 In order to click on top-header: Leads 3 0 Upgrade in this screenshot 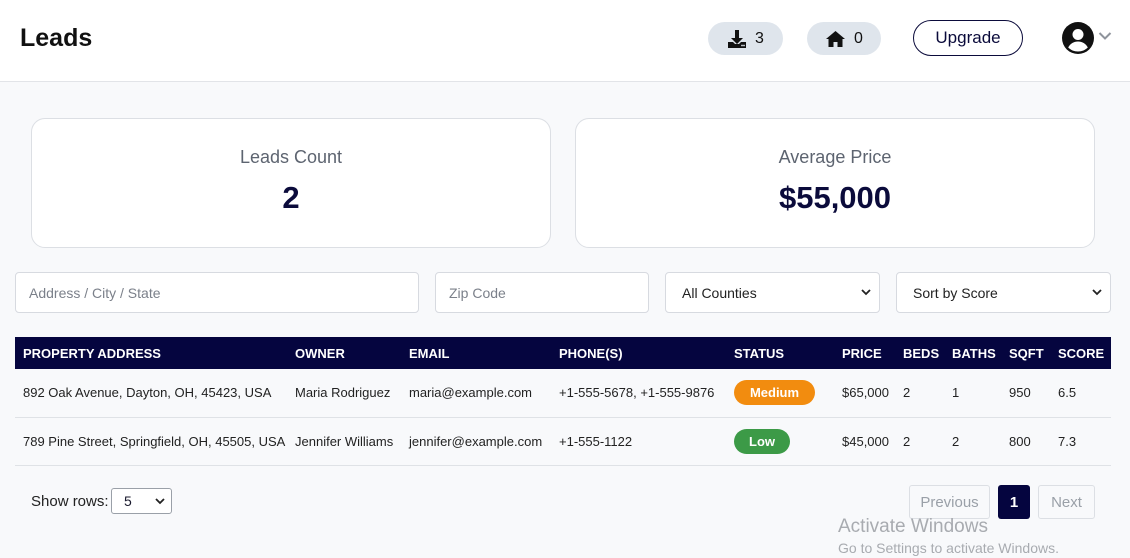, I will do `click(565, 41)`.